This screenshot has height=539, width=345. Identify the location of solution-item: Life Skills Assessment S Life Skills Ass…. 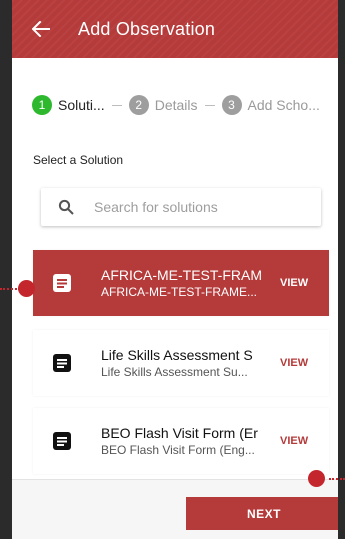
(181, 363).